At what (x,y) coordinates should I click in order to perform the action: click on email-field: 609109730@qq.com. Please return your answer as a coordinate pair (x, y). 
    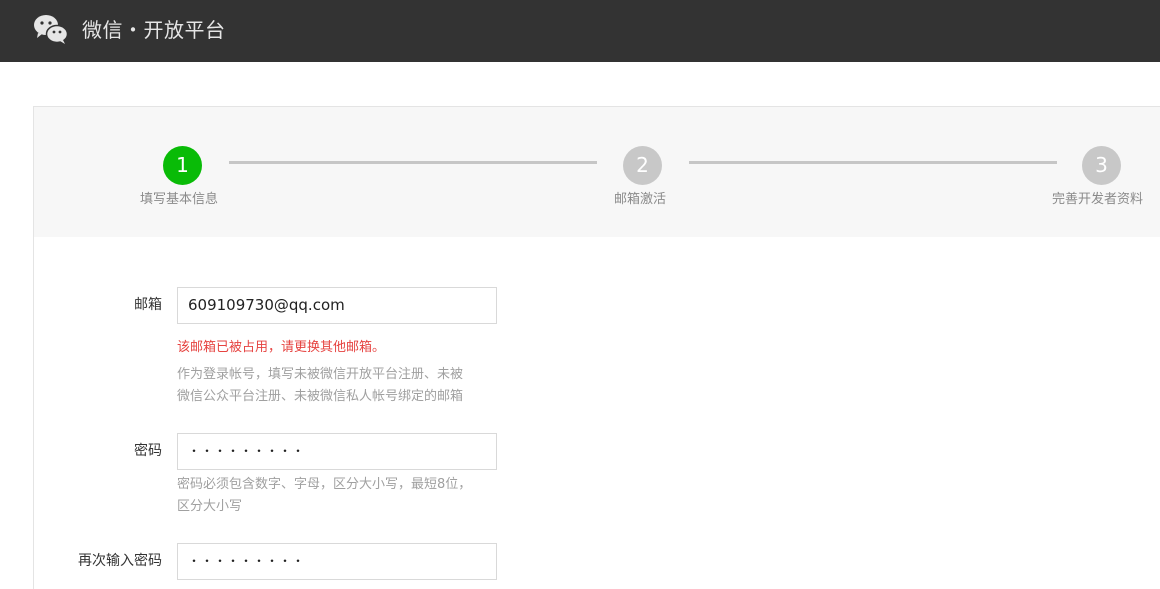
    Looking at the image, I should click on (337, 305).